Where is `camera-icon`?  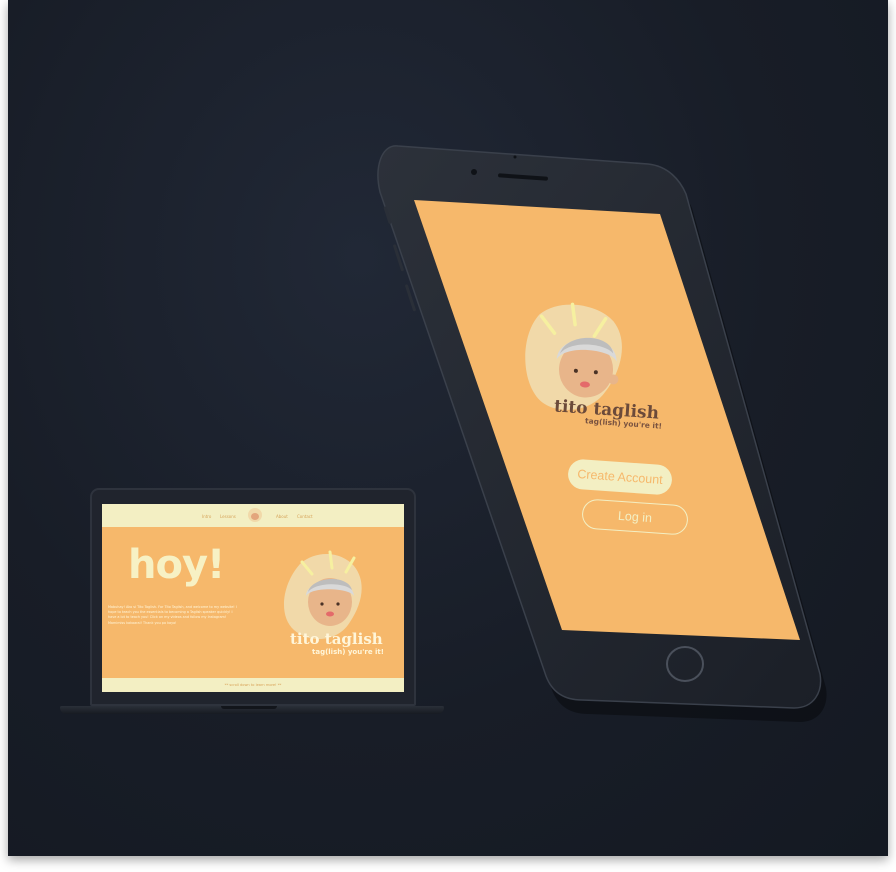 camera-icon is located at coordinates (474, 172).